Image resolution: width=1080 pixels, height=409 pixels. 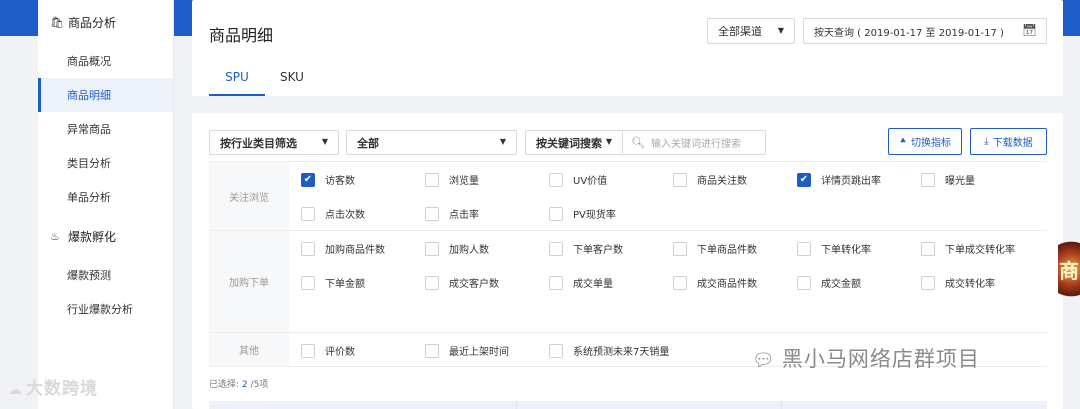 What do you see at coordinates (328, 350) in the screenshot?
I see `metric-checkbox: 评价数` at bounding box center [328, 350].